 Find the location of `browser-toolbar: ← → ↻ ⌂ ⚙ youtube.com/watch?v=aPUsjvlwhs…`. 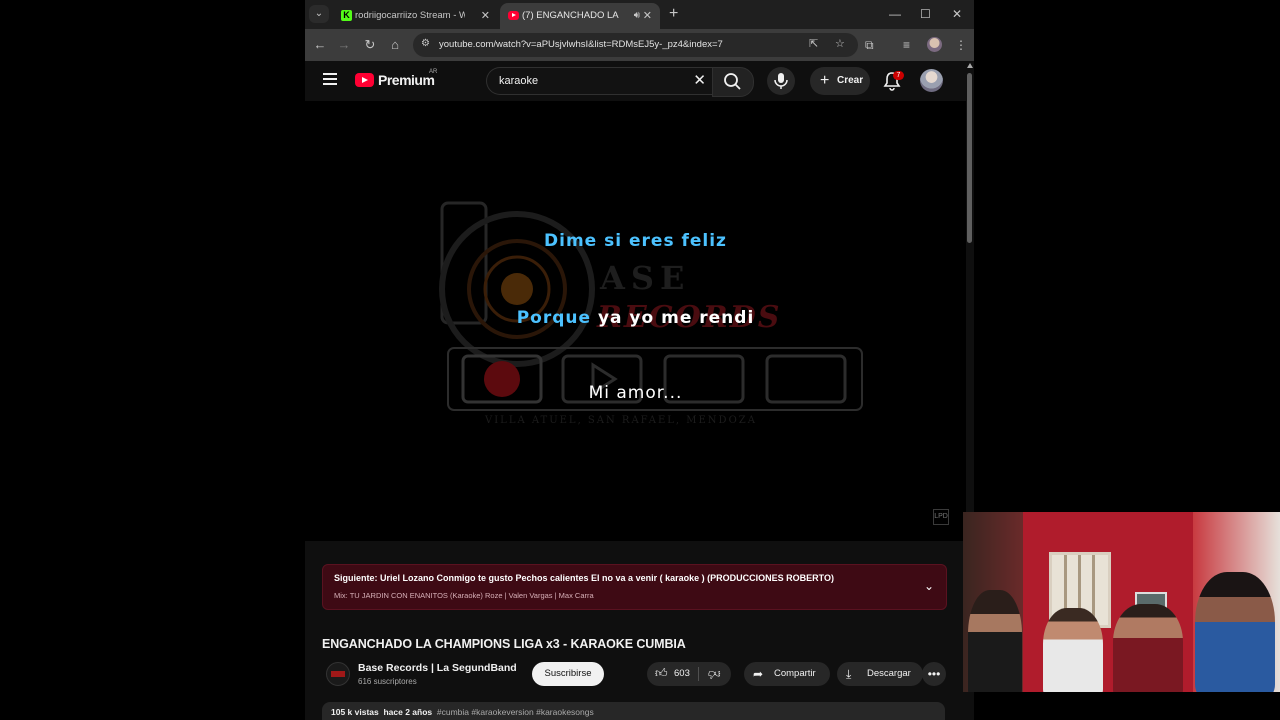

browser-toolbar: ← → ↻ ⌂ ⚙ youtube.com/watch?v=aPUsjvlwhs… is located at coordinates (639, 45).